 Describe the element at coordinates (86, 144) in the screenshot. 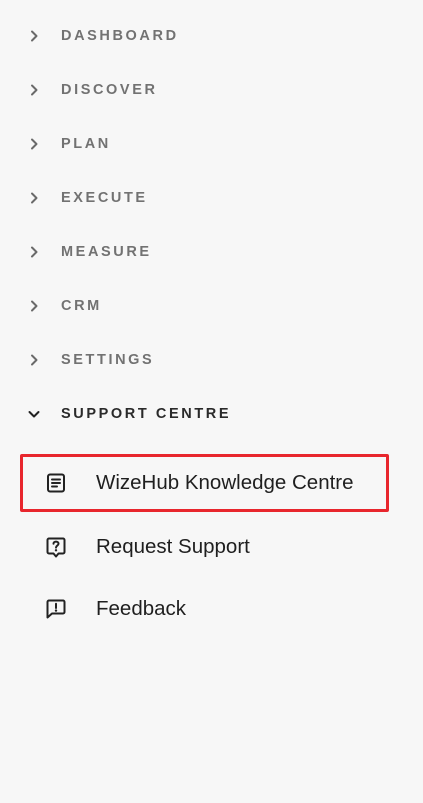

I see `nav-section-label: PLAN` at that location.